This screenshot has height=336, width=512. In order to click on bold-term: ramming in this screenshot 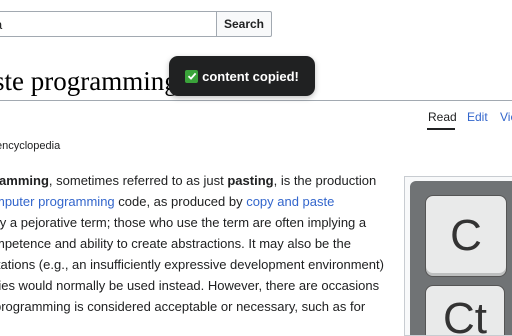, I will do `click(24, 180)`.